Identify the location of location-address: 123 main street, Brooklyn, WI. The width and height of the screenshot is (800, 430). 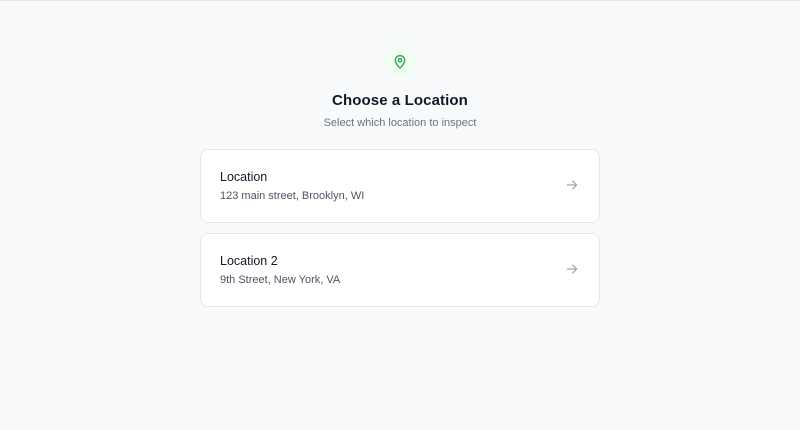
(292, 196).